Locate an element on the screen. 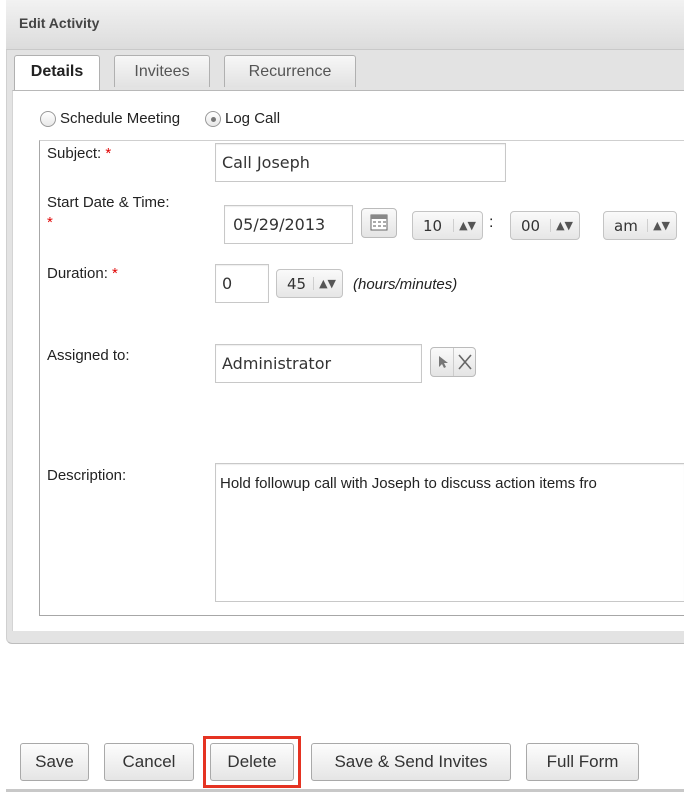  cancel-button: Cancel is located at coordinates (149, 762).